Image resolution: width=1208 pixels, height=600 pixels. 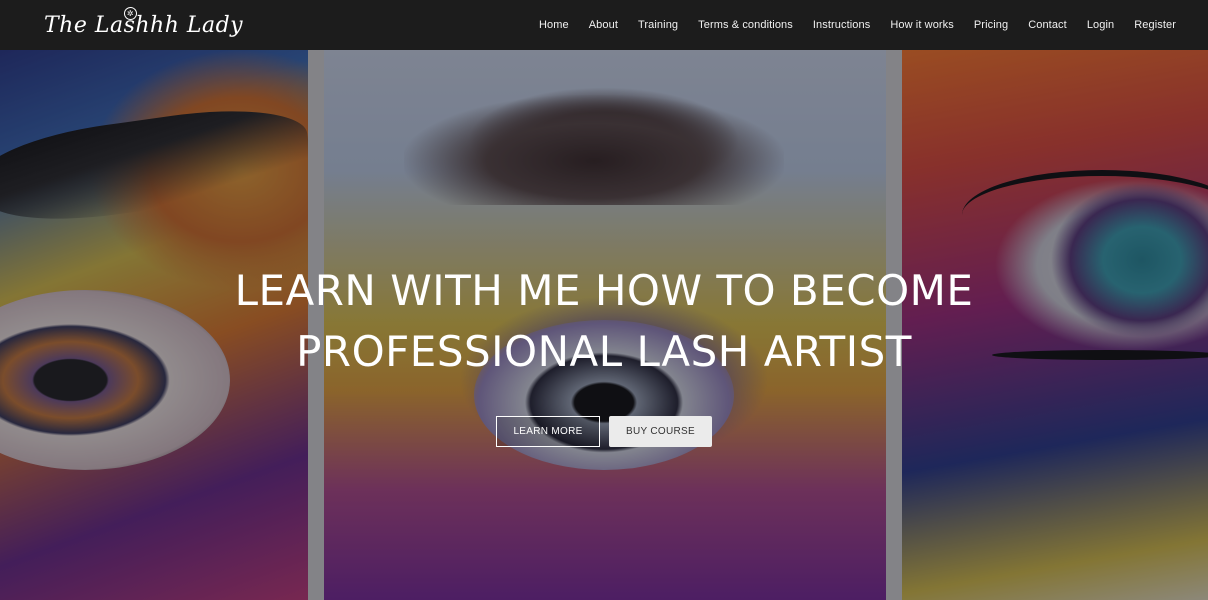 What do you see at coordinates (922, 25) in the screenshot?
I see `nav-how-it-works: How it works` at bounding box center [922, 25].